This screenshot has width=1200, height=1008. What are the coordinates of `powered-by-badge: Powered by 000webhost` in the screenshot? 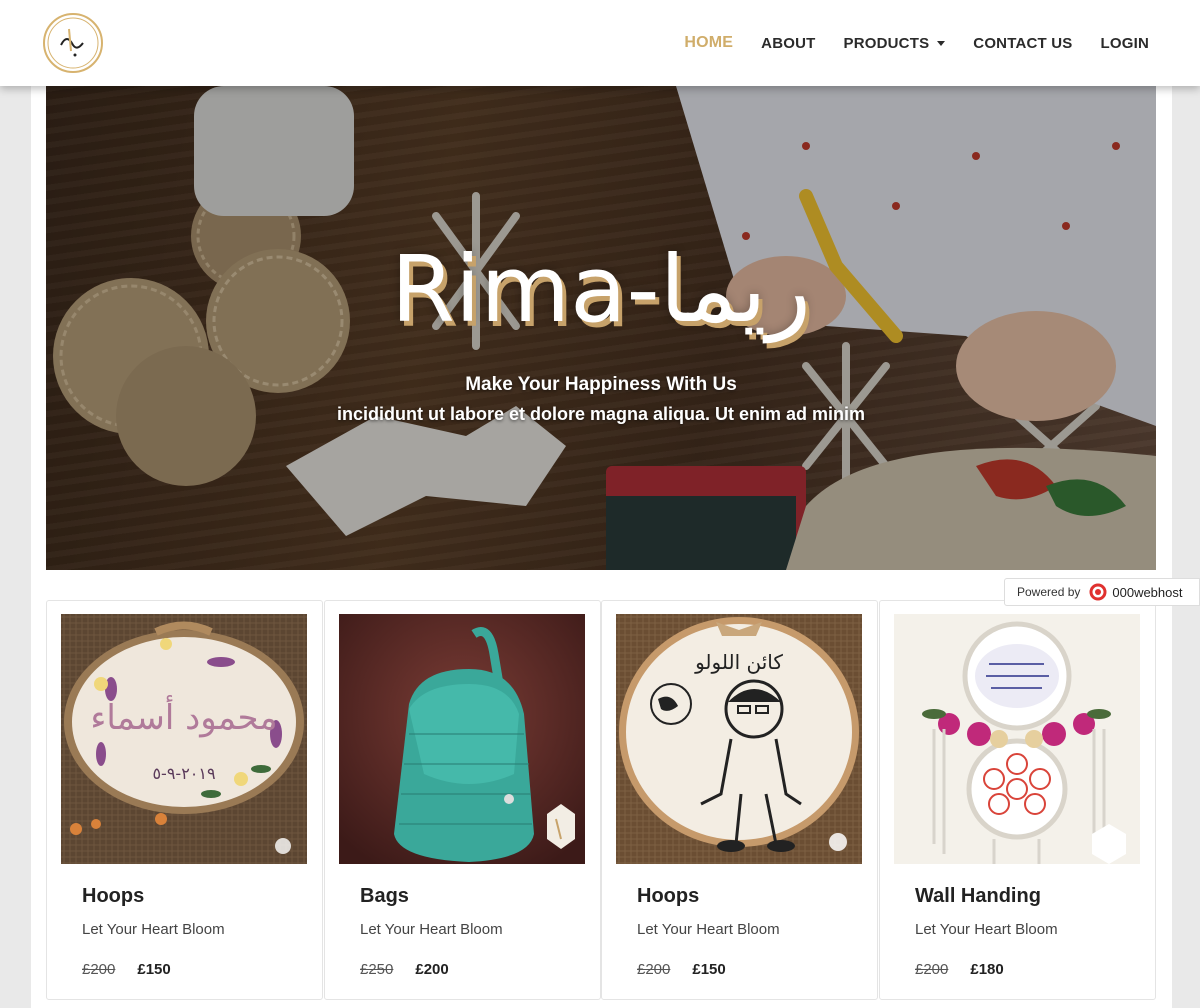 It's located at (1102, 592).